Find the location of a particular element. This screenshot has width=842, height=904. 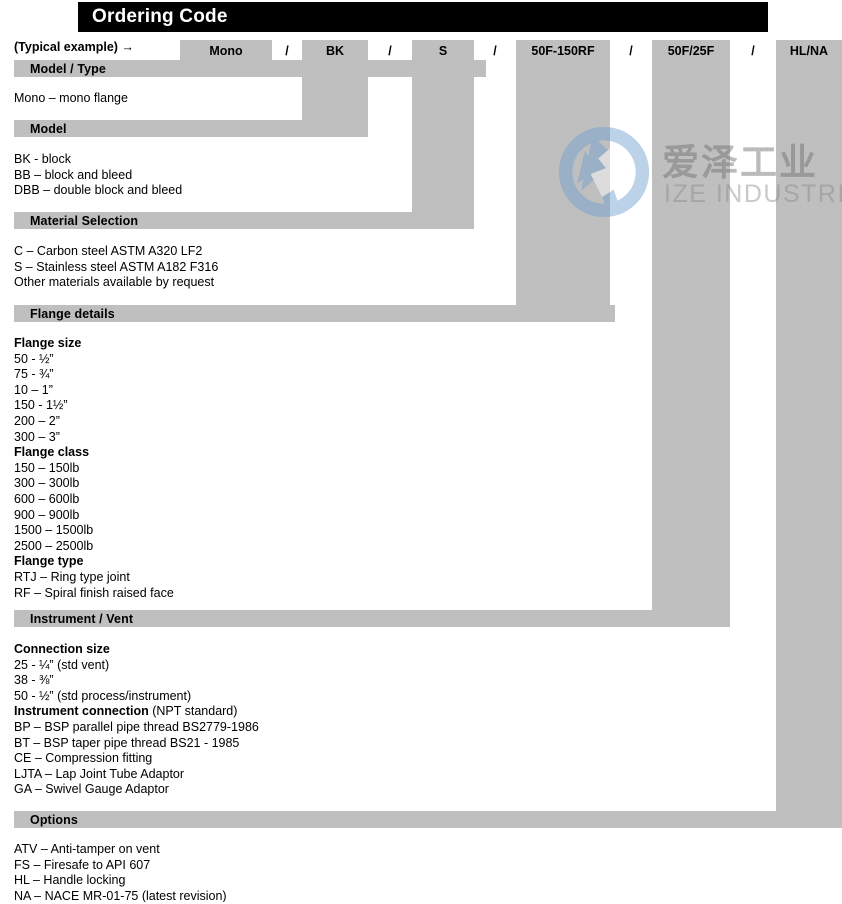

section-body-line: Mono – mono flange is located at coordinates (71, 99).